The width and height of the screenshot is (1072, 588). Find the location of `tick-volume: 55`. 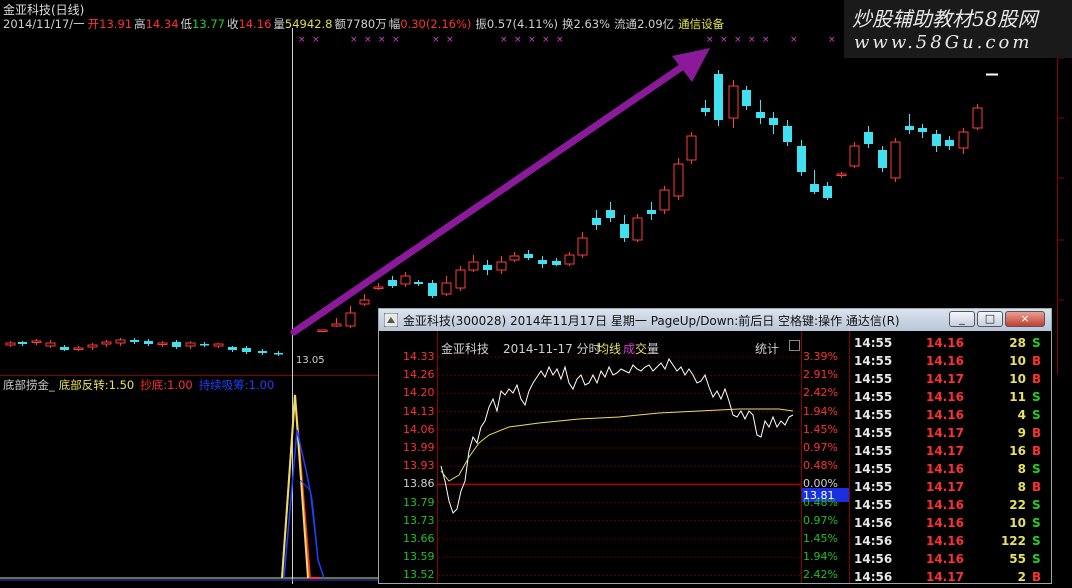

tick-volume: 55 is located at coordinates (1017, 559).